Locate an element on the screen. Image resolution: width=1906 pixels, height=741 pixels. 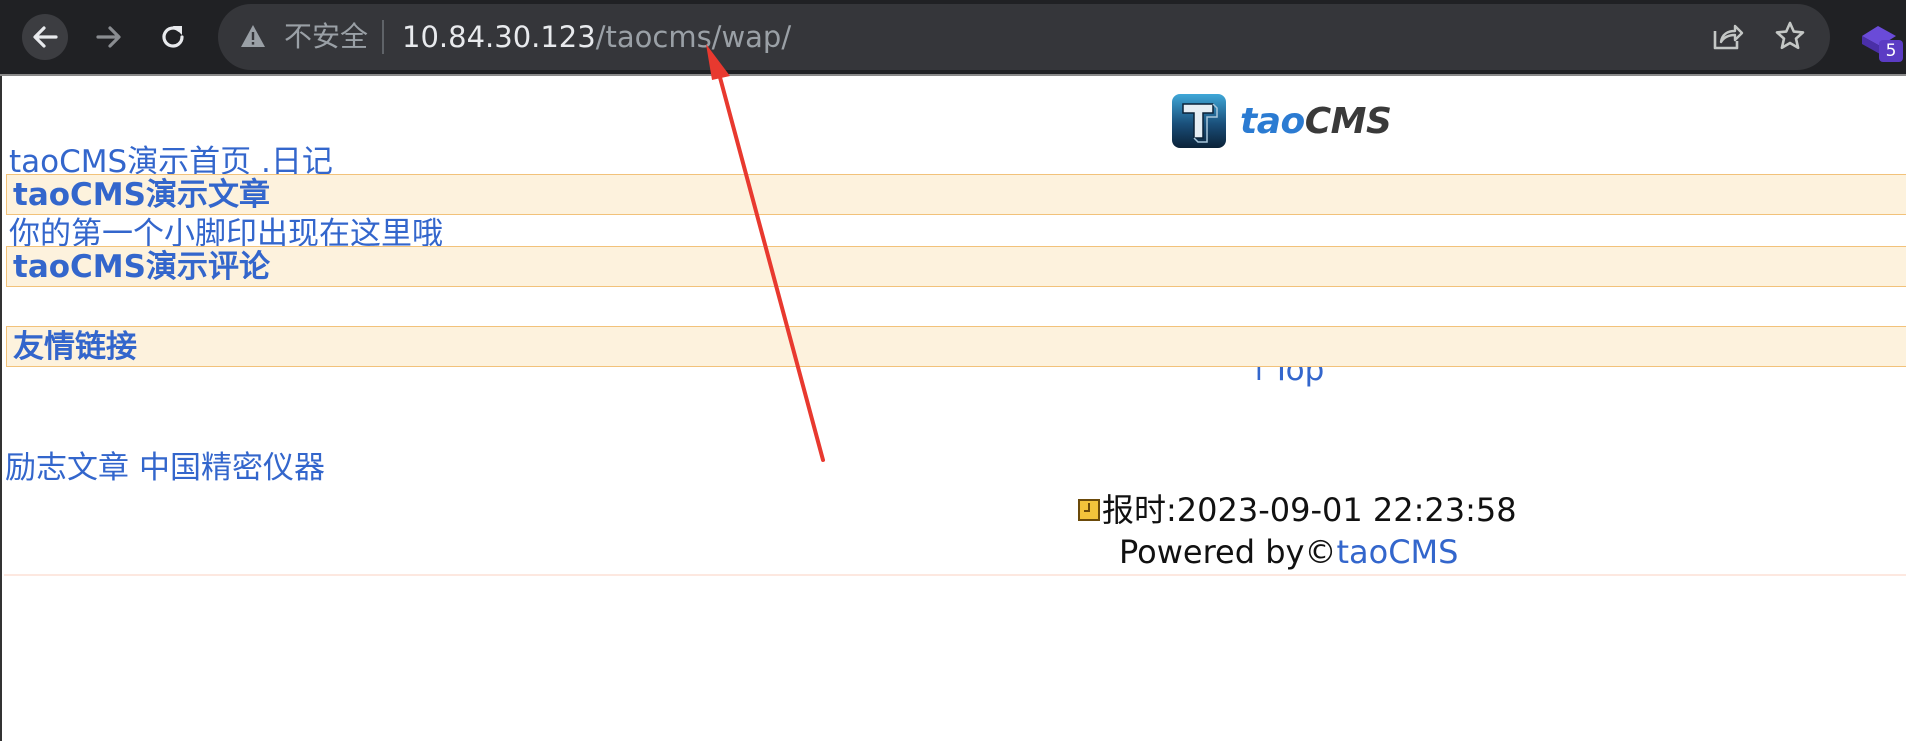
annotation-arrow is located at coordinates (765, 253).